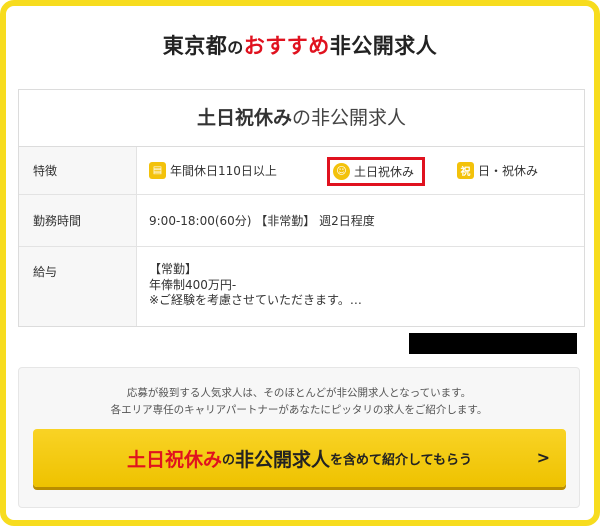  I want to click on button-text-rest: を含めて紹介してもらう, so click(401, 460).